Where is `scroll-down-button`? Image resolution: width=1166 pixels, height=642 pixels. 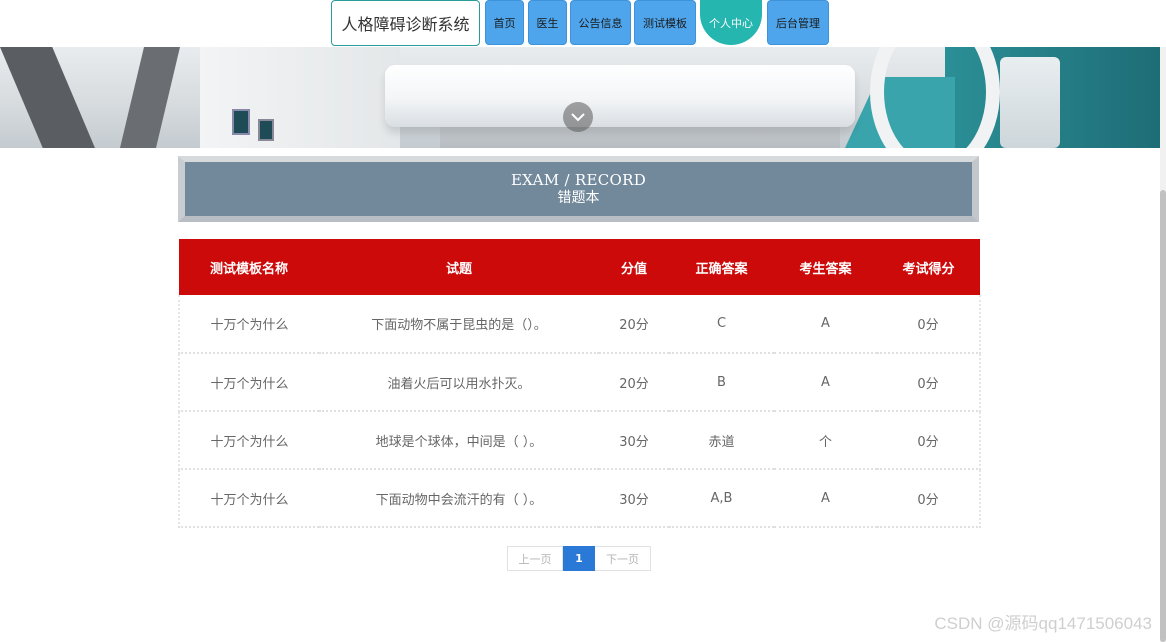 scroll-down-button is located at coordinates (578, 117).